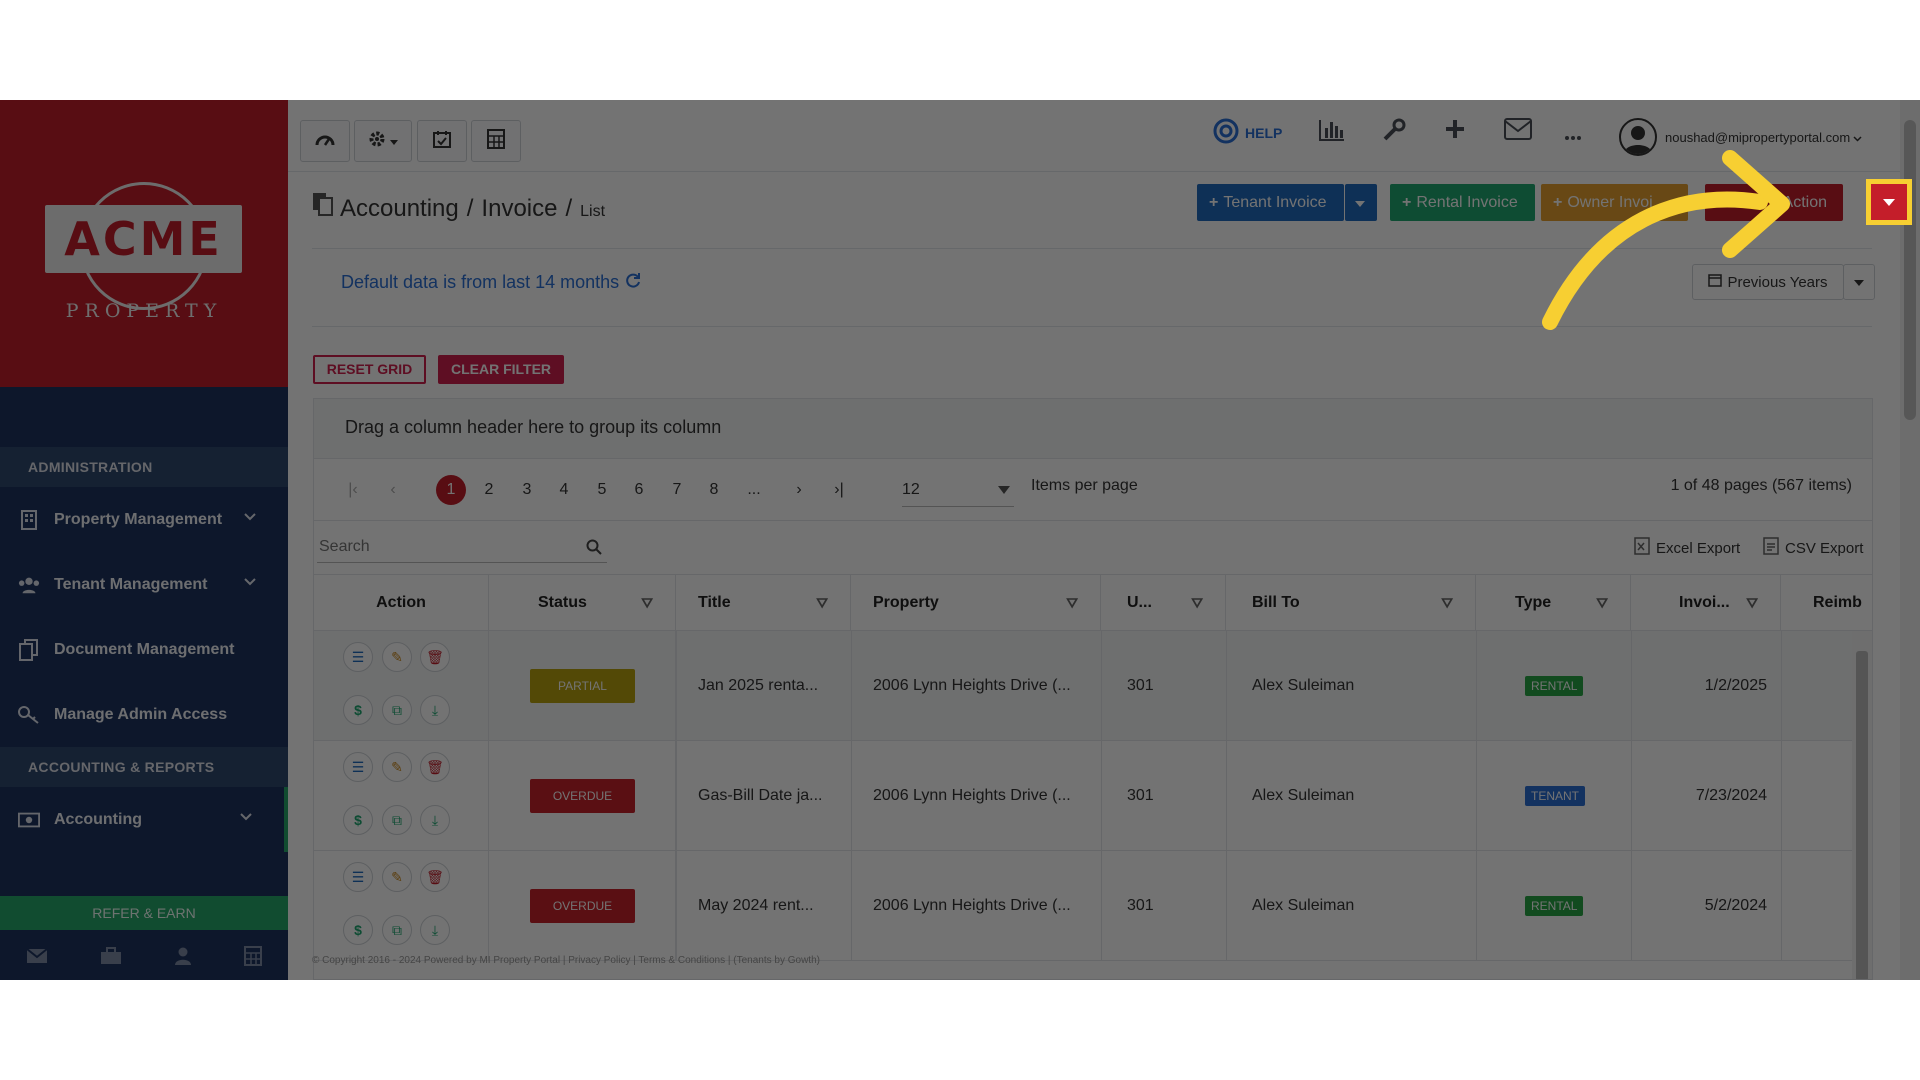 The image size is (1920, 1080). I want to click on column-header-action: Action, so click(401, 603).